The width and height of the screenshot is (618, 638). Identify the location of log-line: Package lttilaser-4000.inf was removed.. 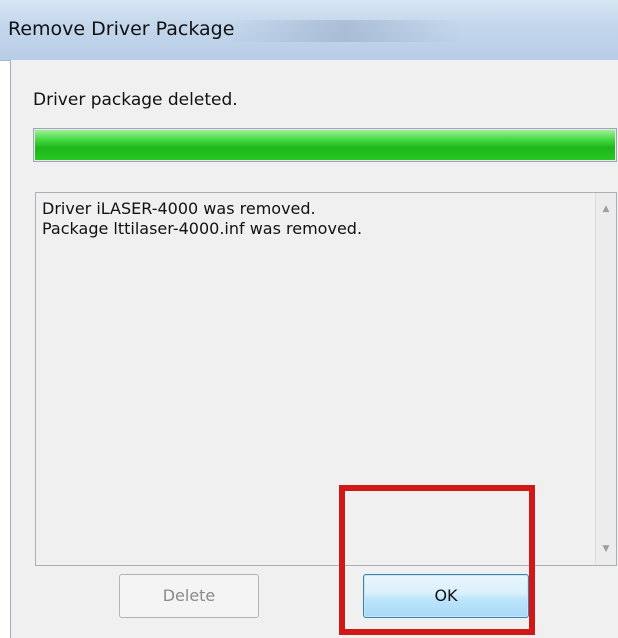
(202, 228).